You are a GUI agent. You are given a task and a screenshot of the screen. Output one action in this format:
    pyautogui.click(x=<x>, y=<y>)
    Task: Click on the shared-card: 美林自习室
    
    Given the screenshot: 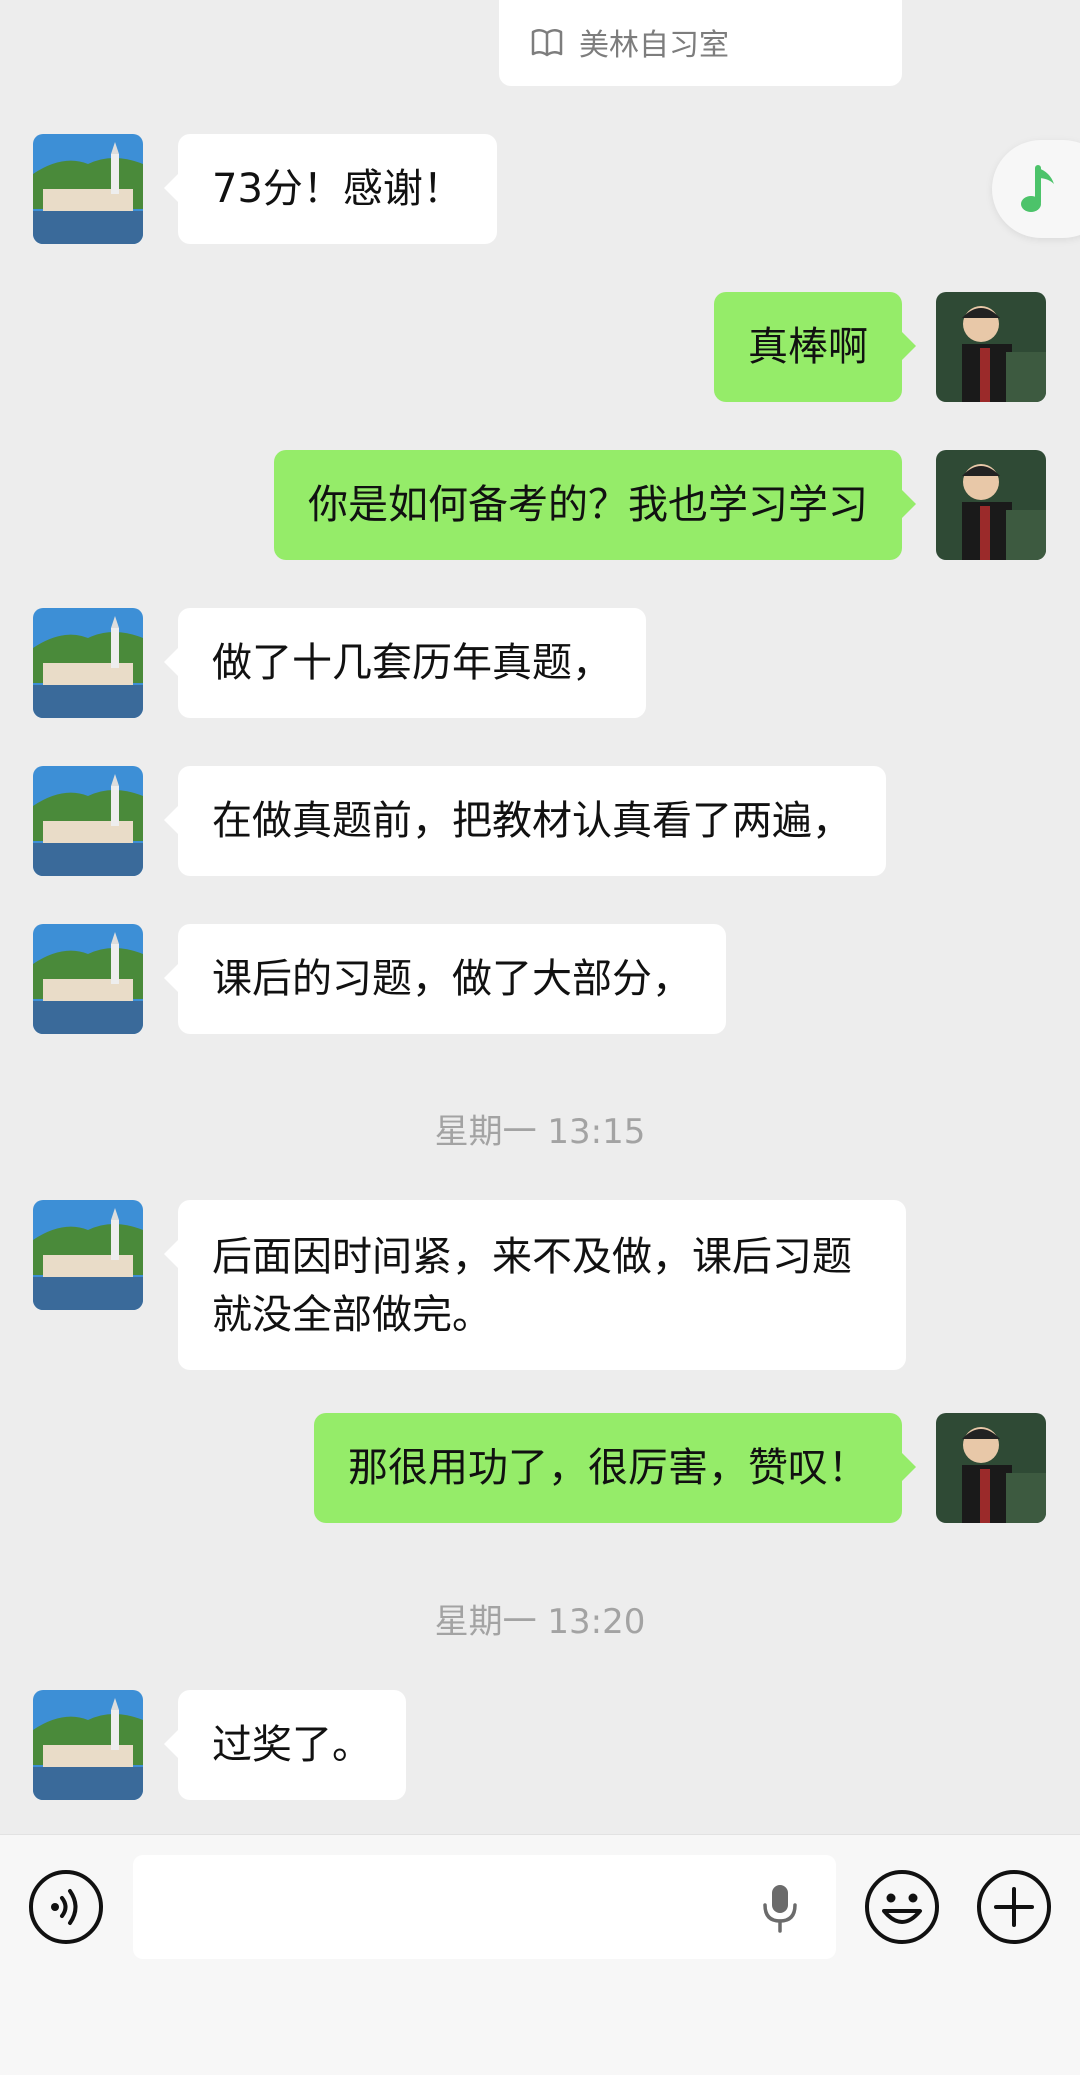 What is the action you would take?
    pyautogui.click(x=700, y=43)
    